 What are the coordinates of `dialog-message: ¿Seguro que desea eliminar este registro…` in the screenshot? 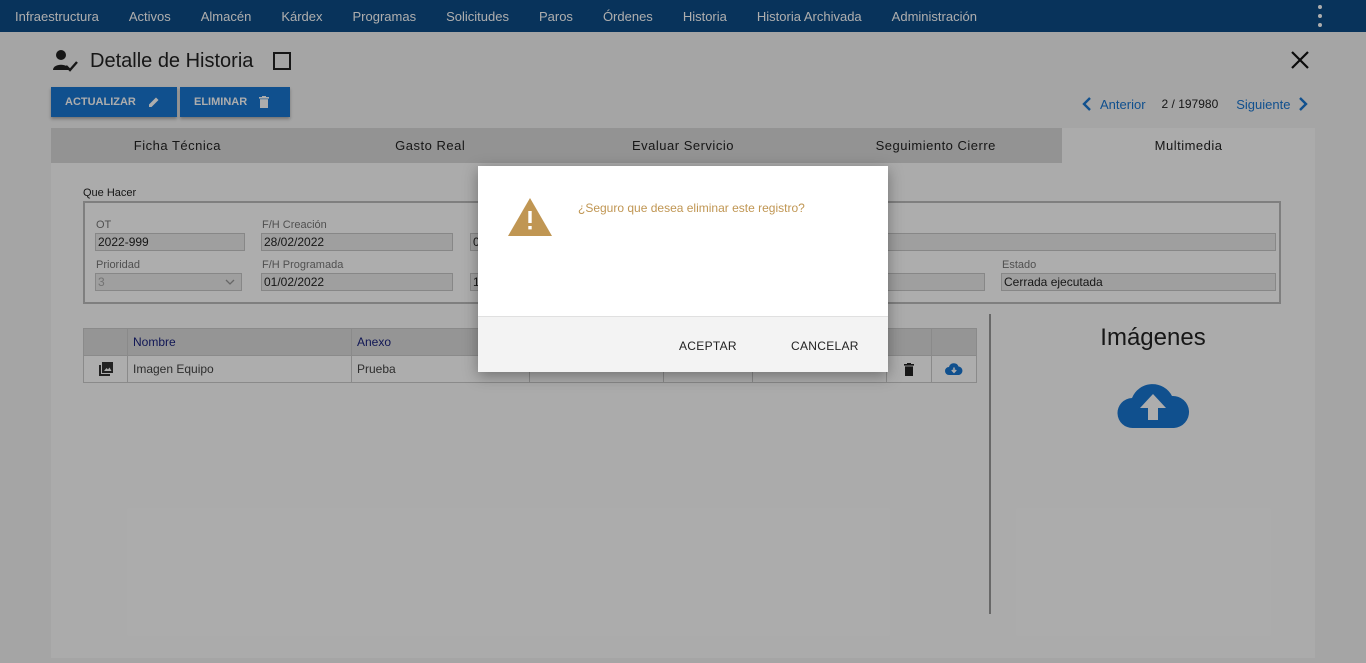 It's located at (691, 208).